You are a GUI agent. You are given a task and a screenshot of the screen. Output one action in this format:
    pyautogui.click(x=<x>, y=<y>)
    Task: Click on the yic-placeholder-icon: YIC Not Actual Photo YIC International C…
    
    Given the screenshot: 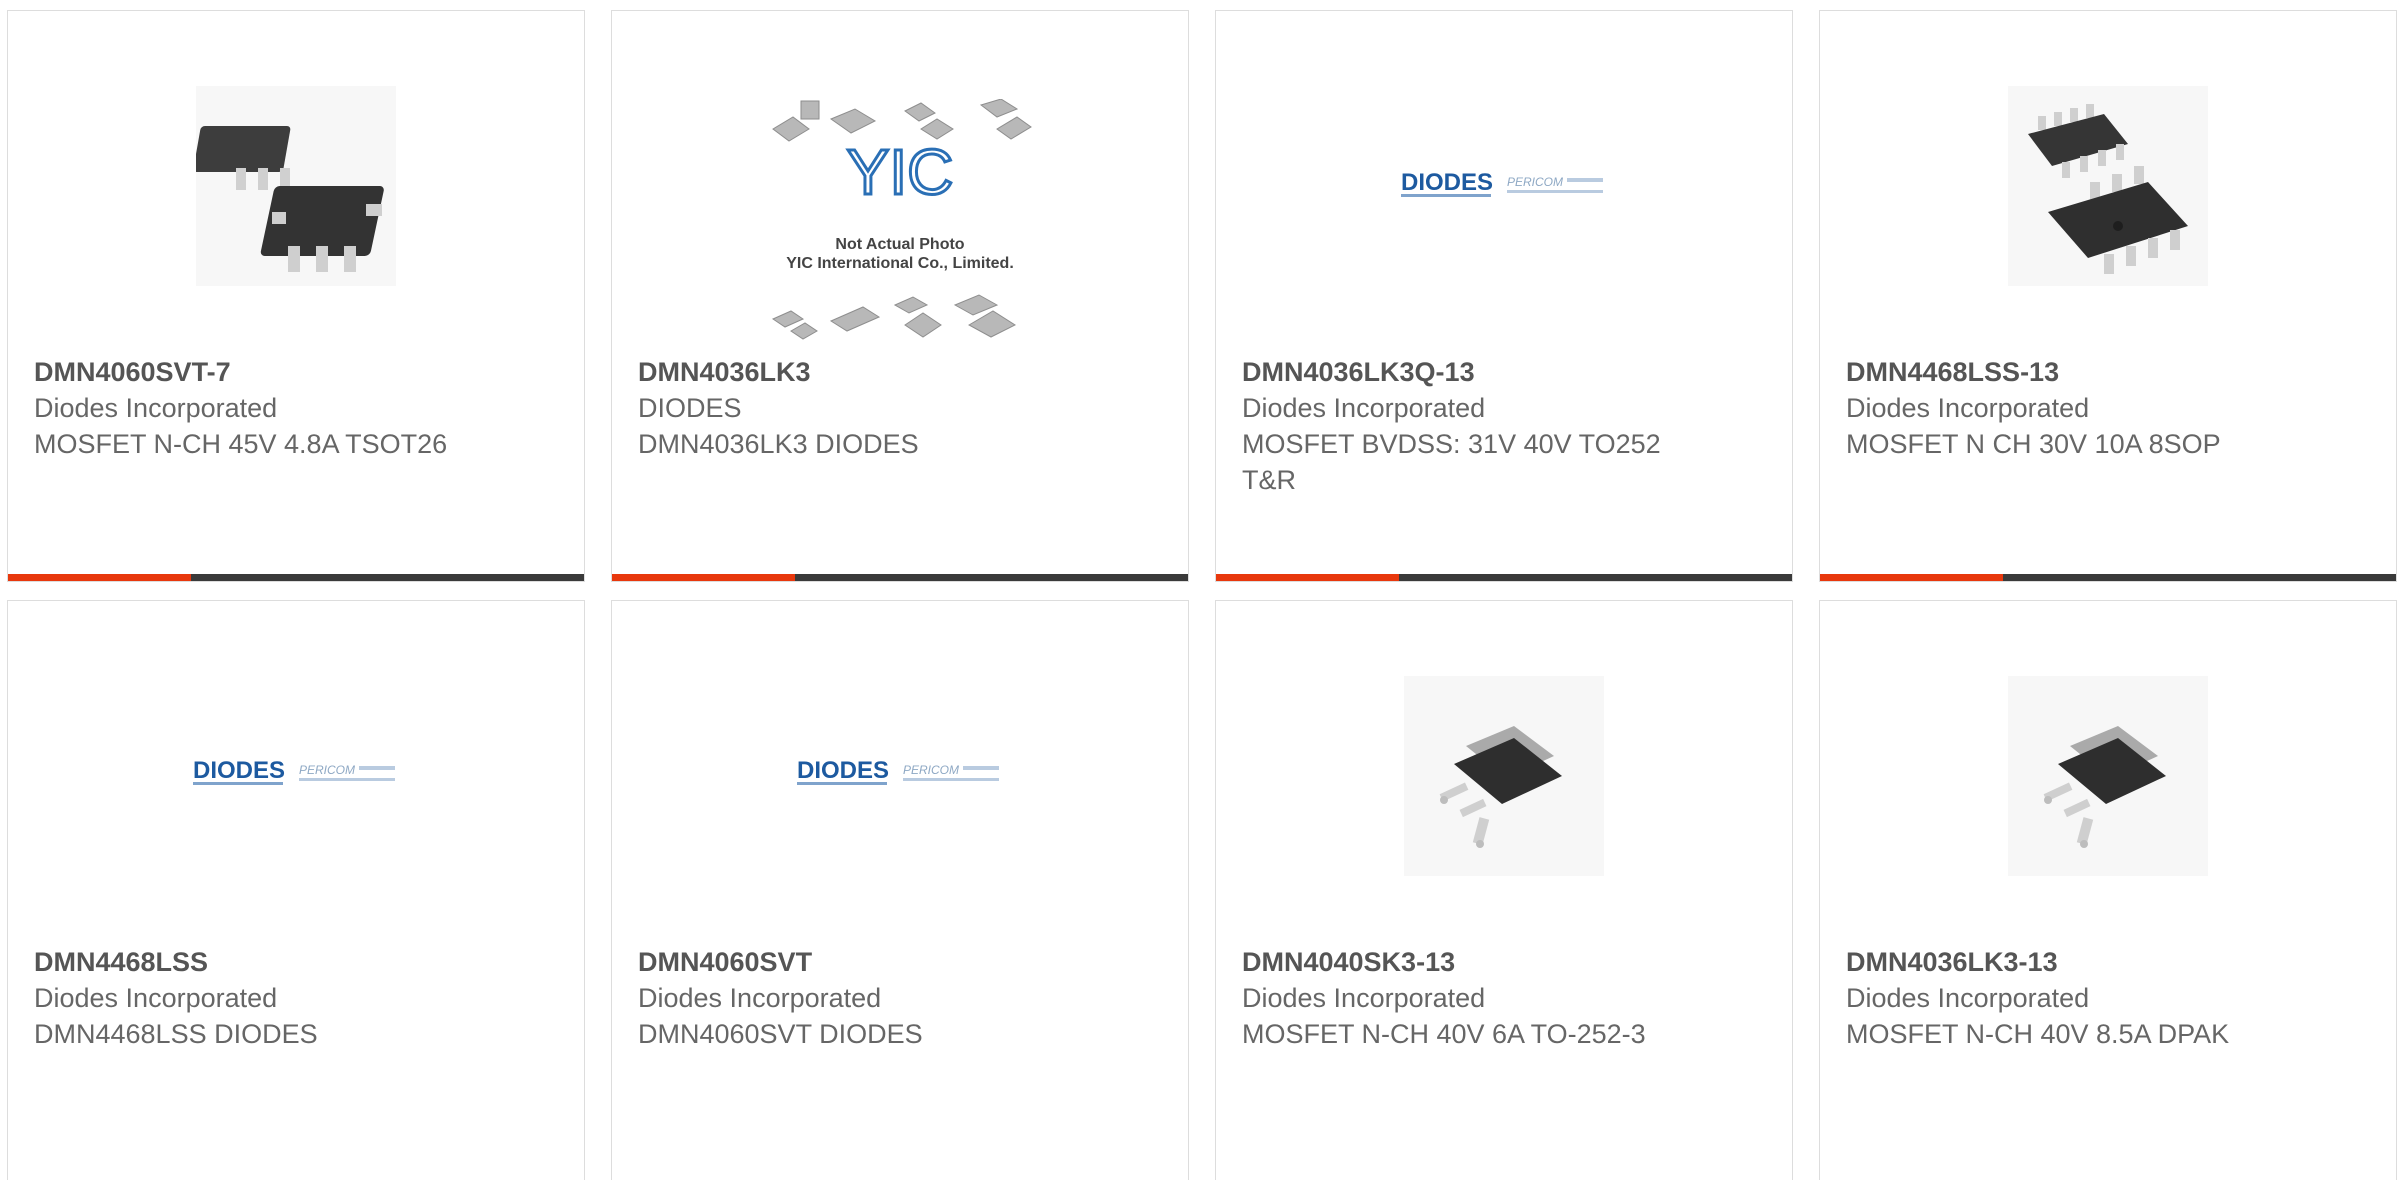 What is the action you would take?
    pyautogui.click(x=901, y=219)
    